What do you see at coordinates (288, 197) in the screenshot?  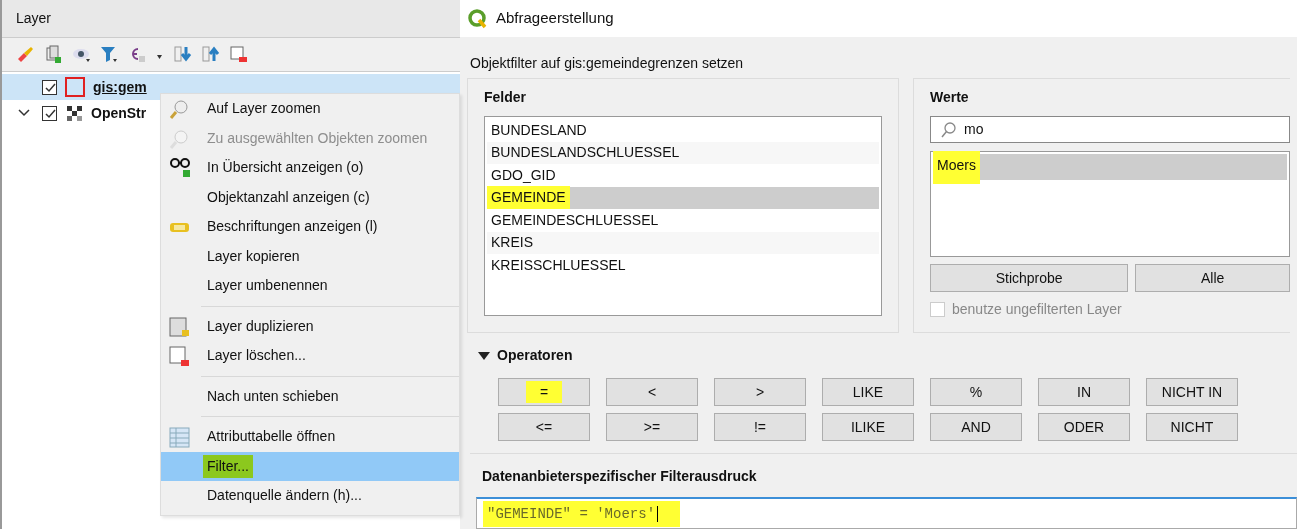 I see `menu-item: Objektanzahl anzeigen (c)` at bounding box center [288, 197].